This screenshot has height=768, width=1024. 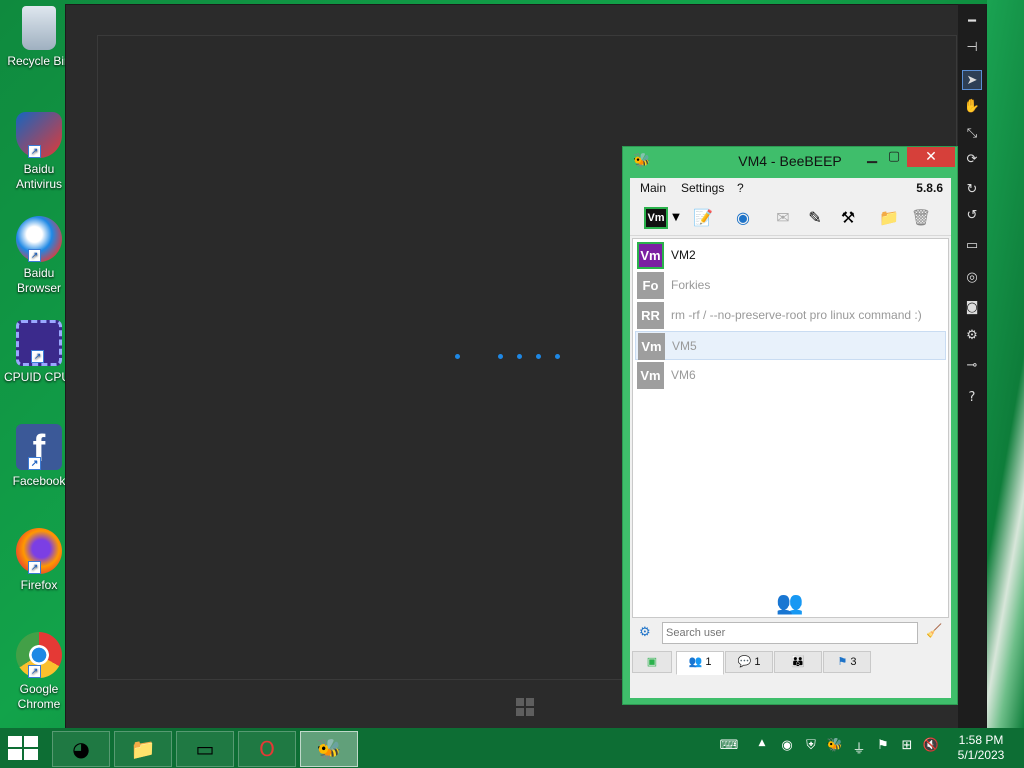 What do you see at coordinates (683, 375) in the screenshot?
I see `user-name: VM6` at bounding box center [683, 375].